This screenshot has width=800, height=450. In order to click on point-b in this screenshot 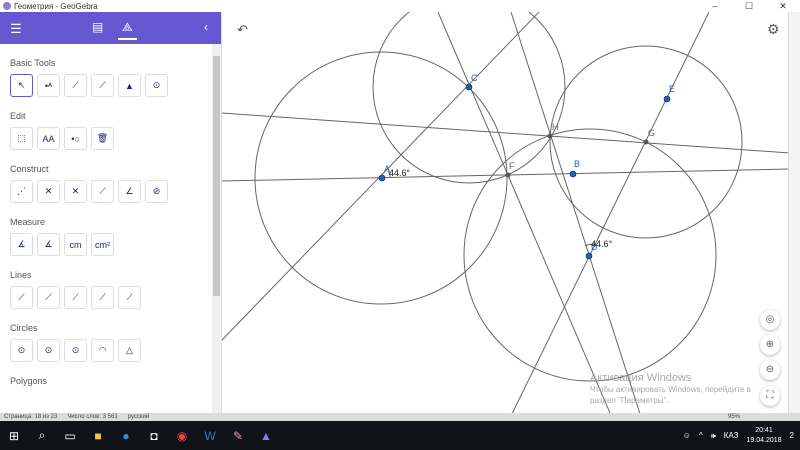, I will do `click(573, 174)`.